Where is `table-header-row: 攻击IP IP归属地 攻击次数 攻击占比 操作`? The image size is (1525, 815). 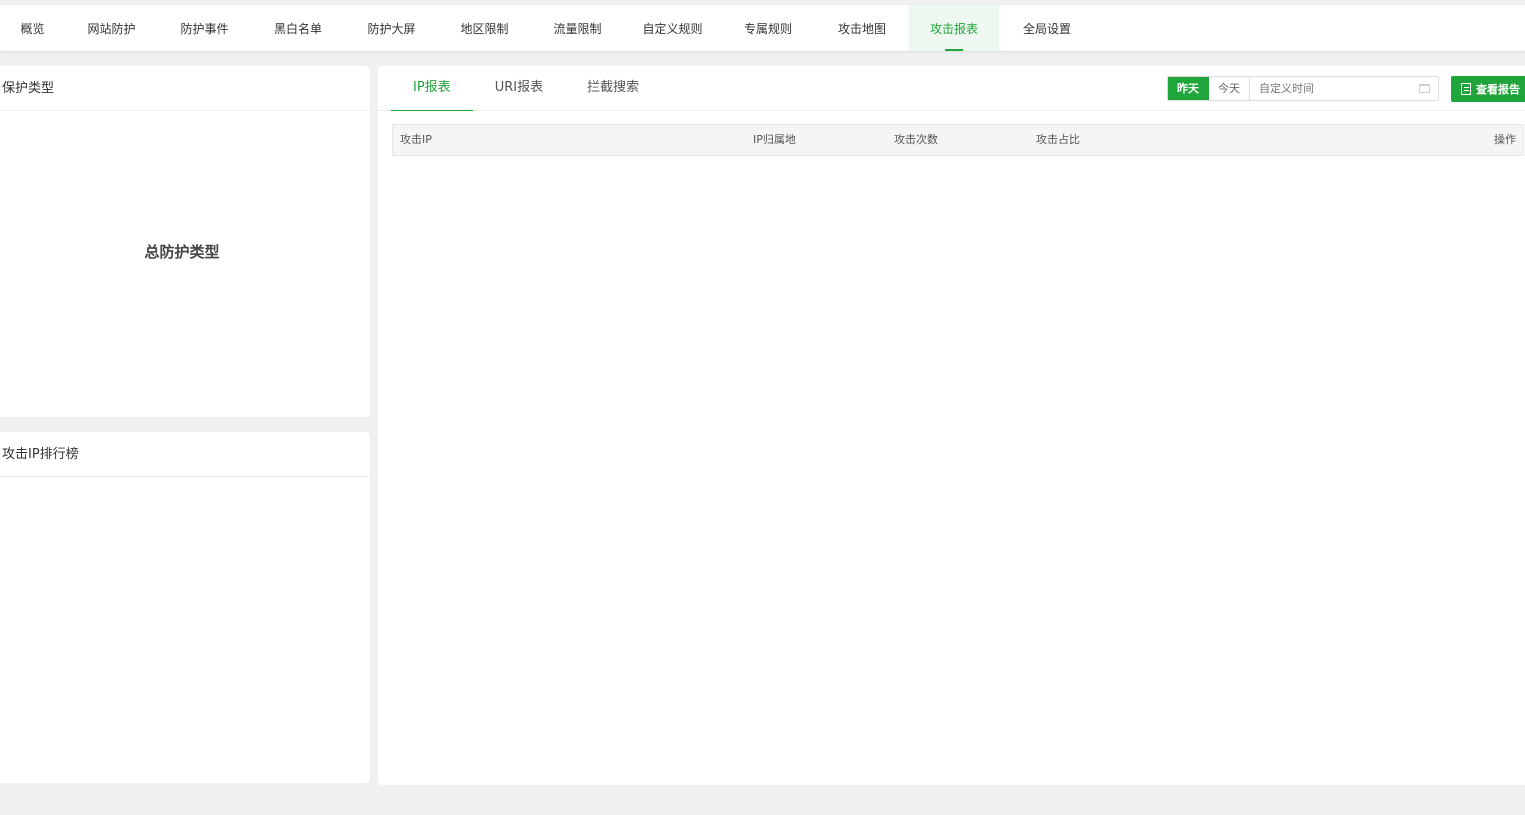 table-header-row: 攻击IP IP归属地 攻击次数 攻击占比 操作 is located at coordinates (958, 140).